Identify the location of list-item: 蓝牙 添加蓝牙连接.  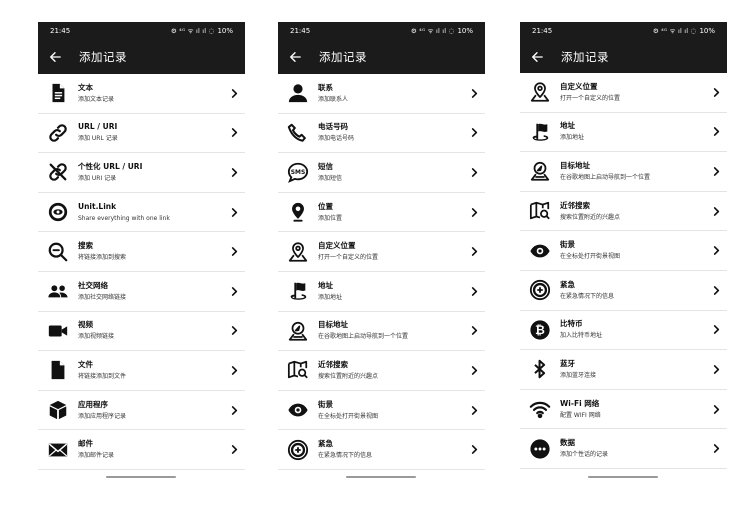
(623, 370).